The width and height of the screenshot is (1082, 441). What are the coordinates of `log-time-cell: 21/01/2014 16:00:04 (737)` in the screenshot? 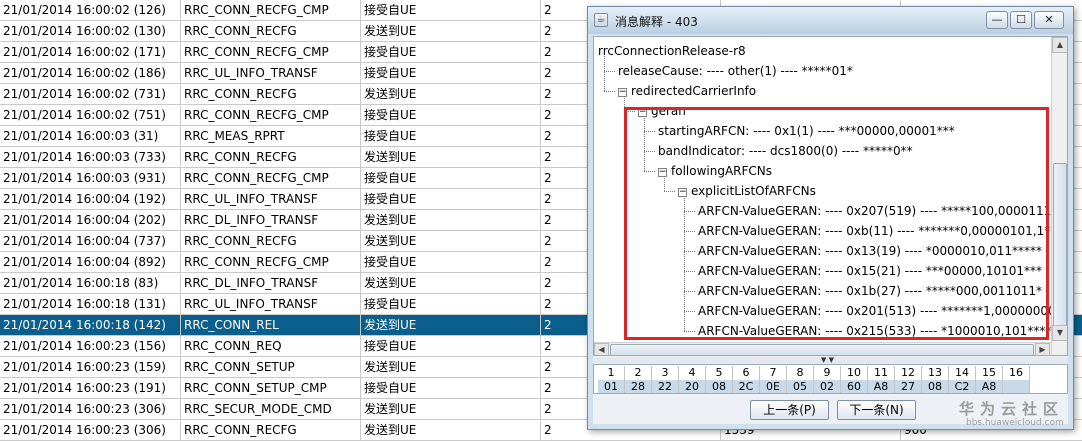 It's located at (90, 241).